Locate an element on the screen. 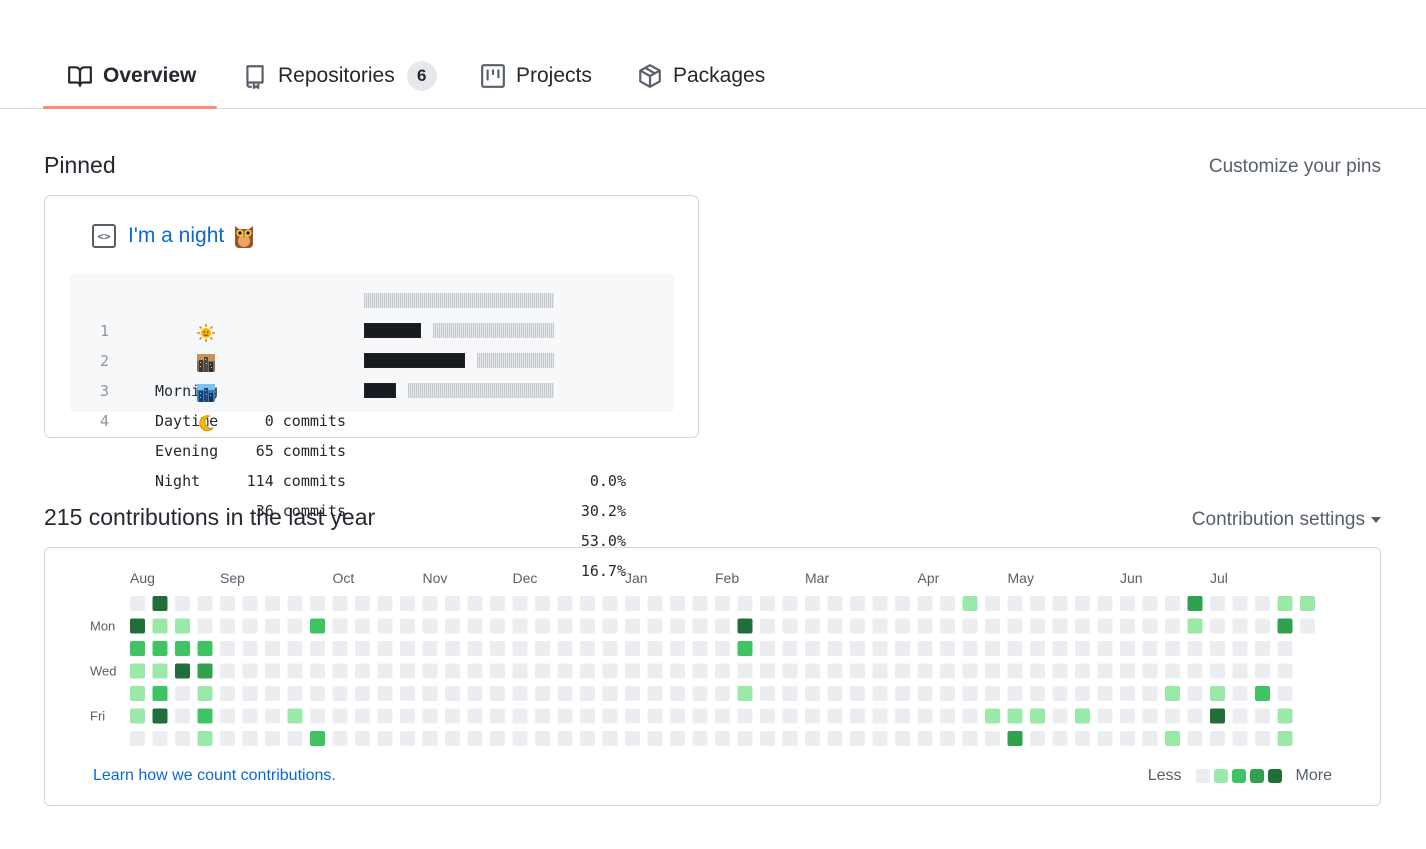 The image size is (1426, 849). tab-projects: Projects is located at coordinates (536, 76).